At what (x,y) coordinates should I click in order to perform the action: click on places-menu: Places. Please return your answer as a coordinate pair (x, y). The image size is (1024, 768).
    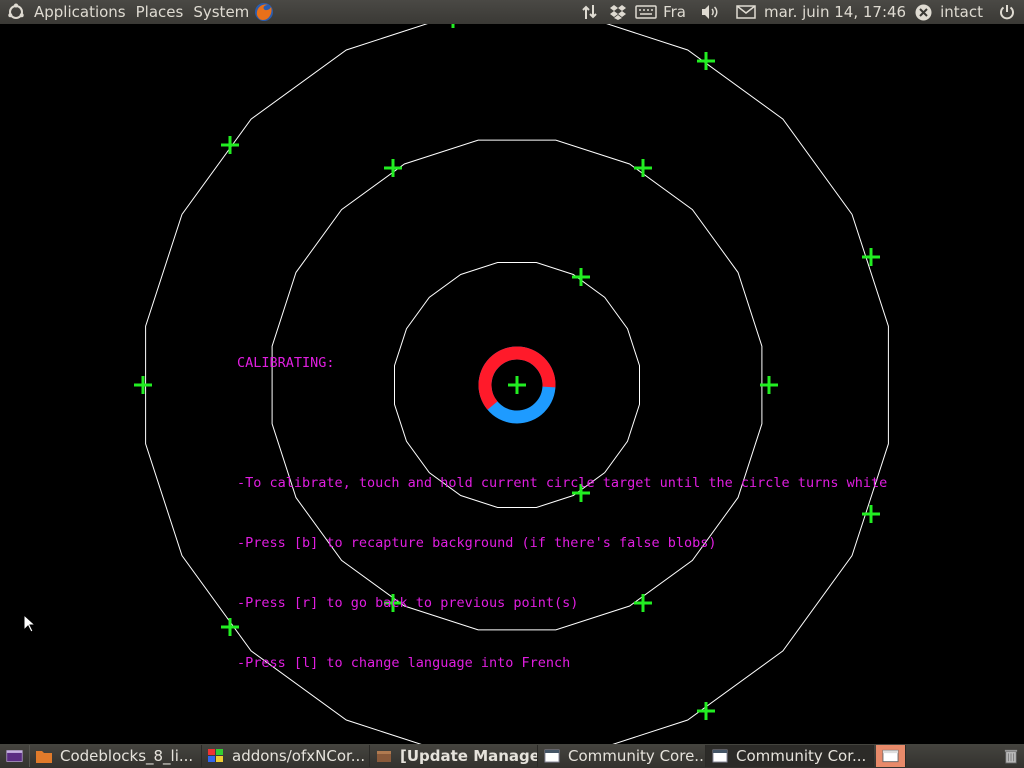
    Looking at the image, I should click on (160, 12).